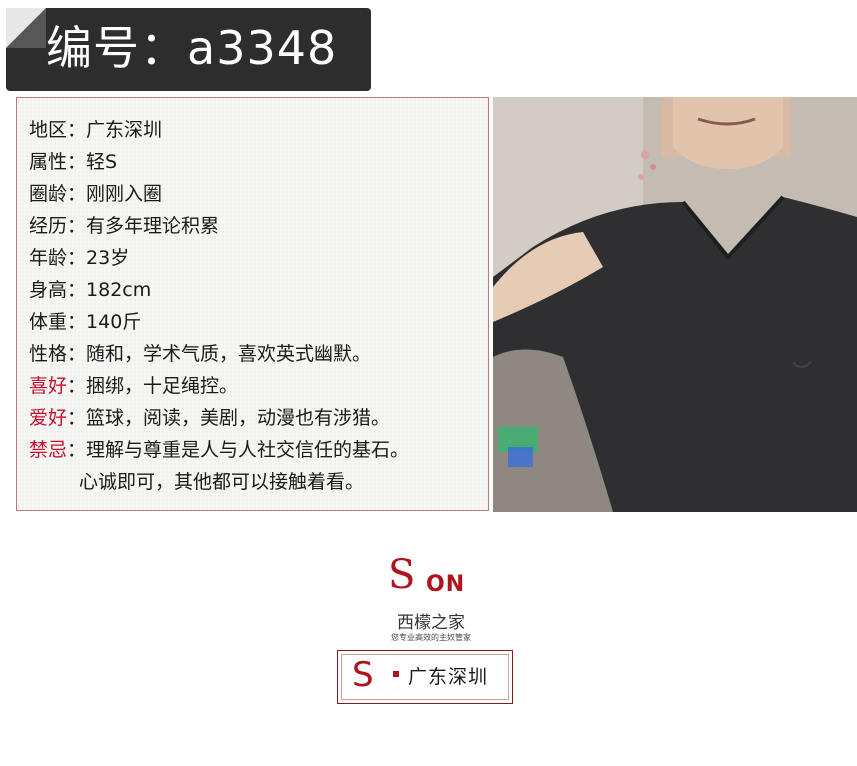  I want to click on row-value: 捆绑，十足绳控。, so click(162, 386).